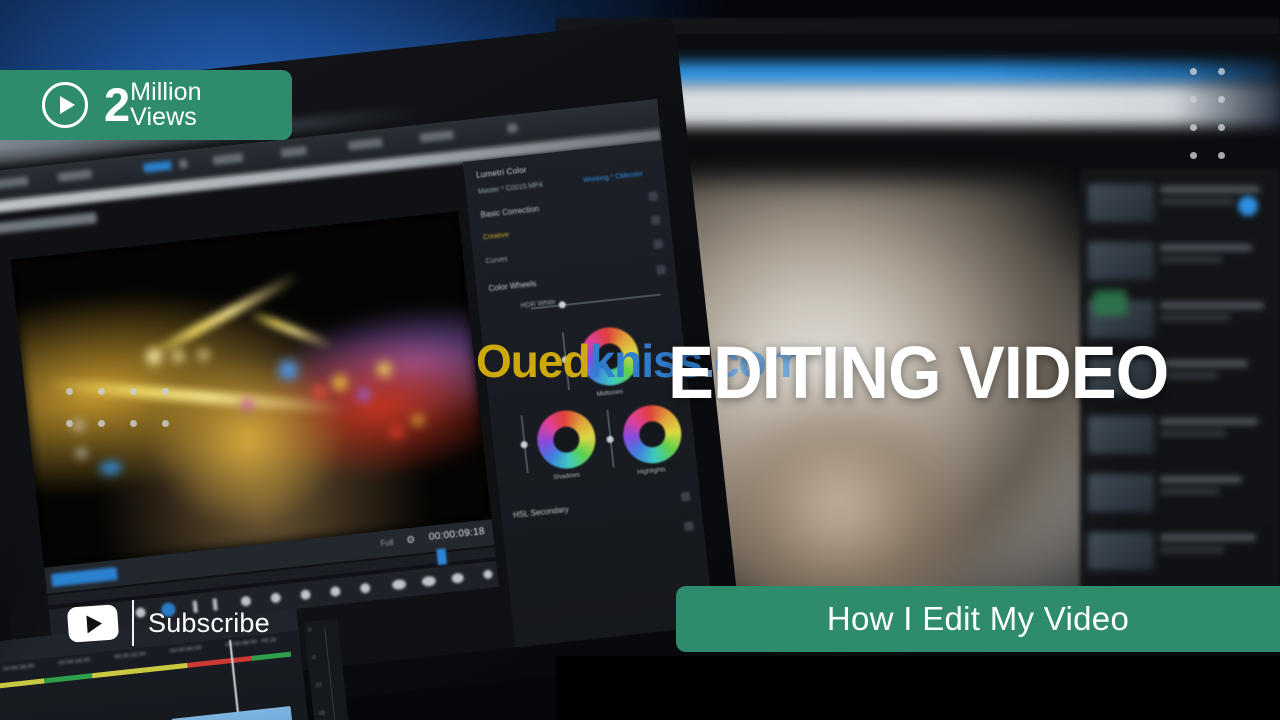 The height and width of the screenshot is (720, 1280). What do you see at coordinates (541, 512) in the screenshot?
I see `lumetri-section-hsl-secondary: HSL Secondary` at bounding box center [541, 512].